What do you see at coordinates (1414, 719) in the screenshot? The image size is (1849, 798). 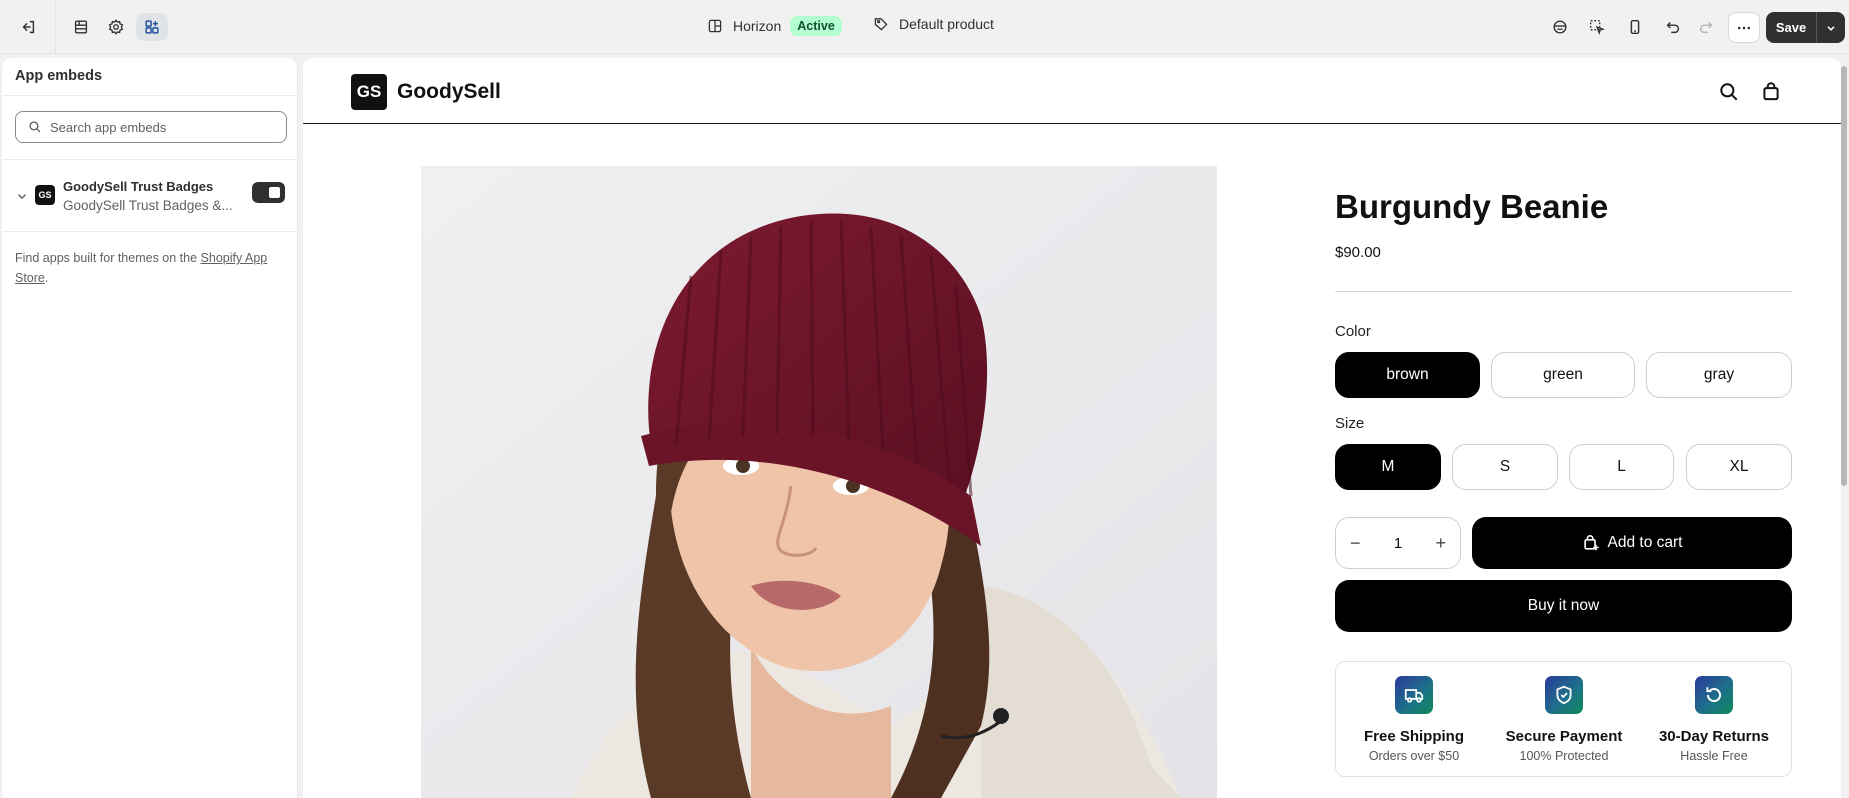 I see `trust-badge: Free Shipping Orders over $50` at bounding box center [1414, 719].